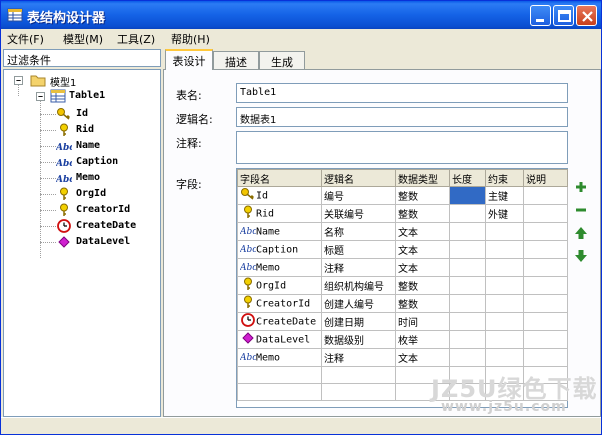 The height and width of the screenshot is (435, 602). What do you see at coordinates (586, 15) in the screenshot?
I see `close-button` at bounding box center [586, 15].